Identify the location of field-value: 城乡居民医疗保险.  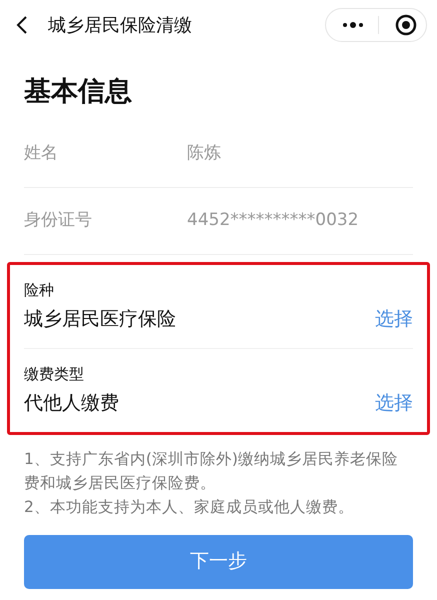
(100, 319).